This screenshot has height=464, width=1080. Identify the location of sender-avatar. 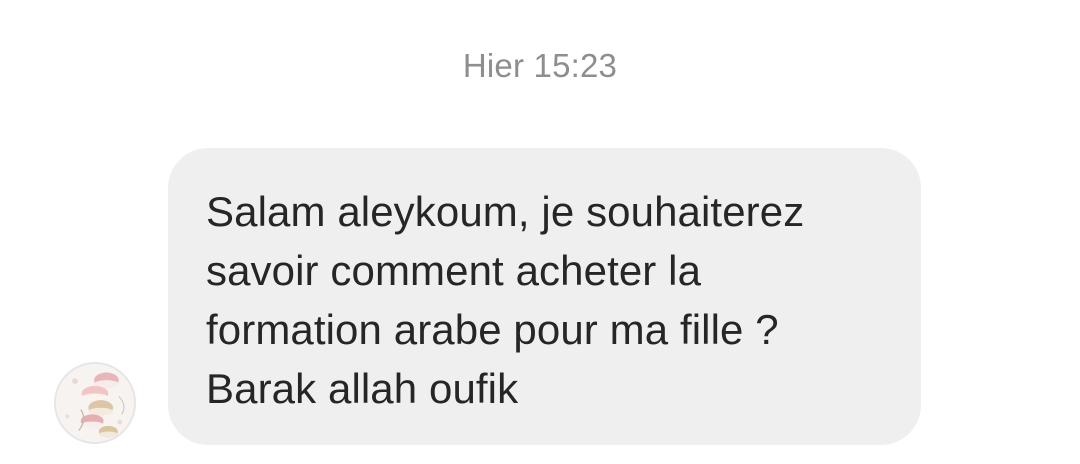
(95, 403).